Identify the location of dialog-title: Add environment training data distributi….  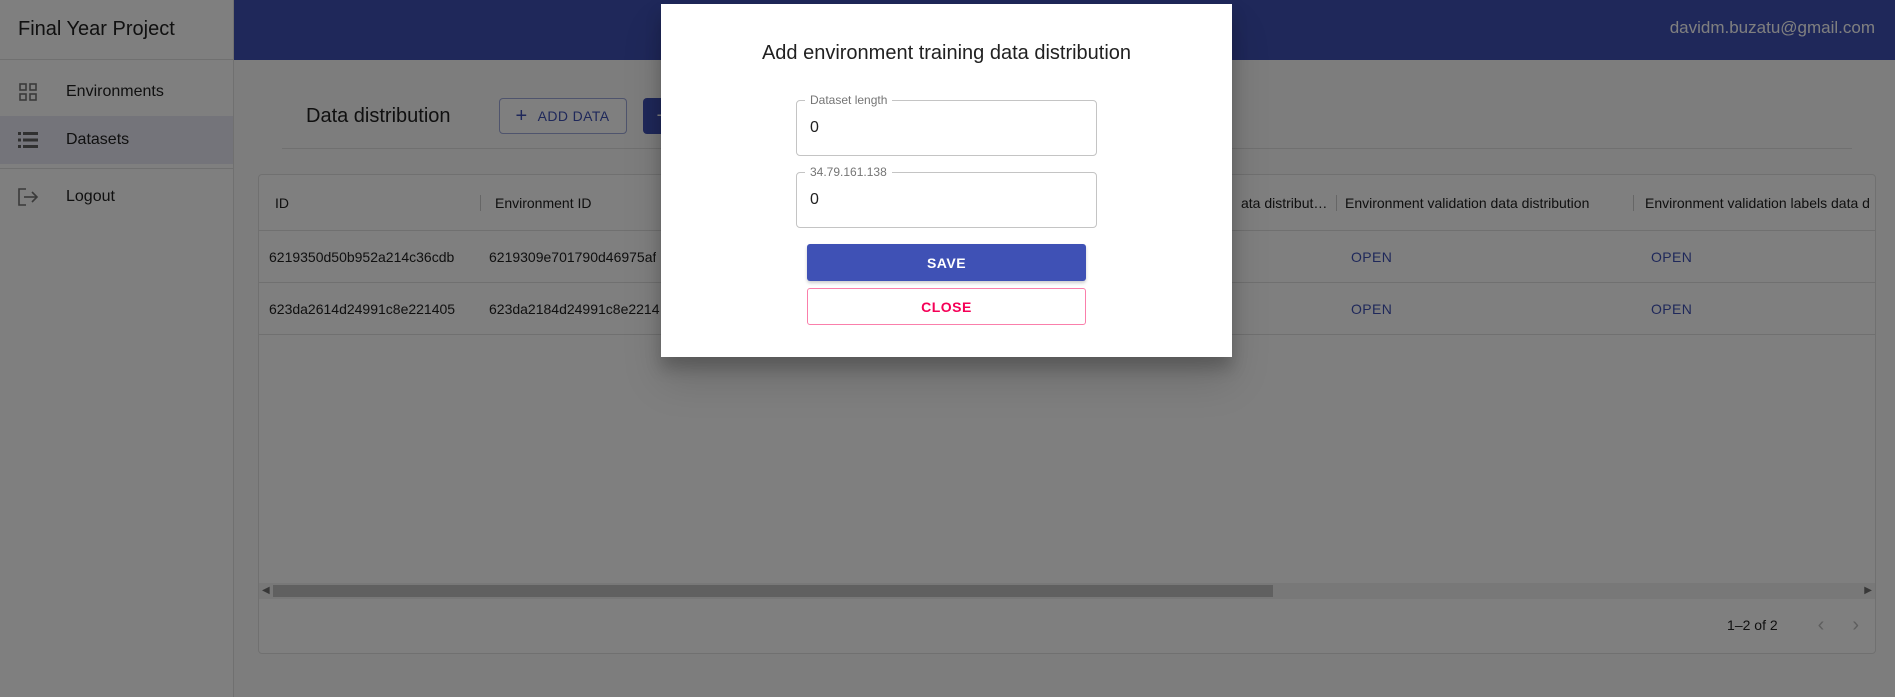
(946, 53).